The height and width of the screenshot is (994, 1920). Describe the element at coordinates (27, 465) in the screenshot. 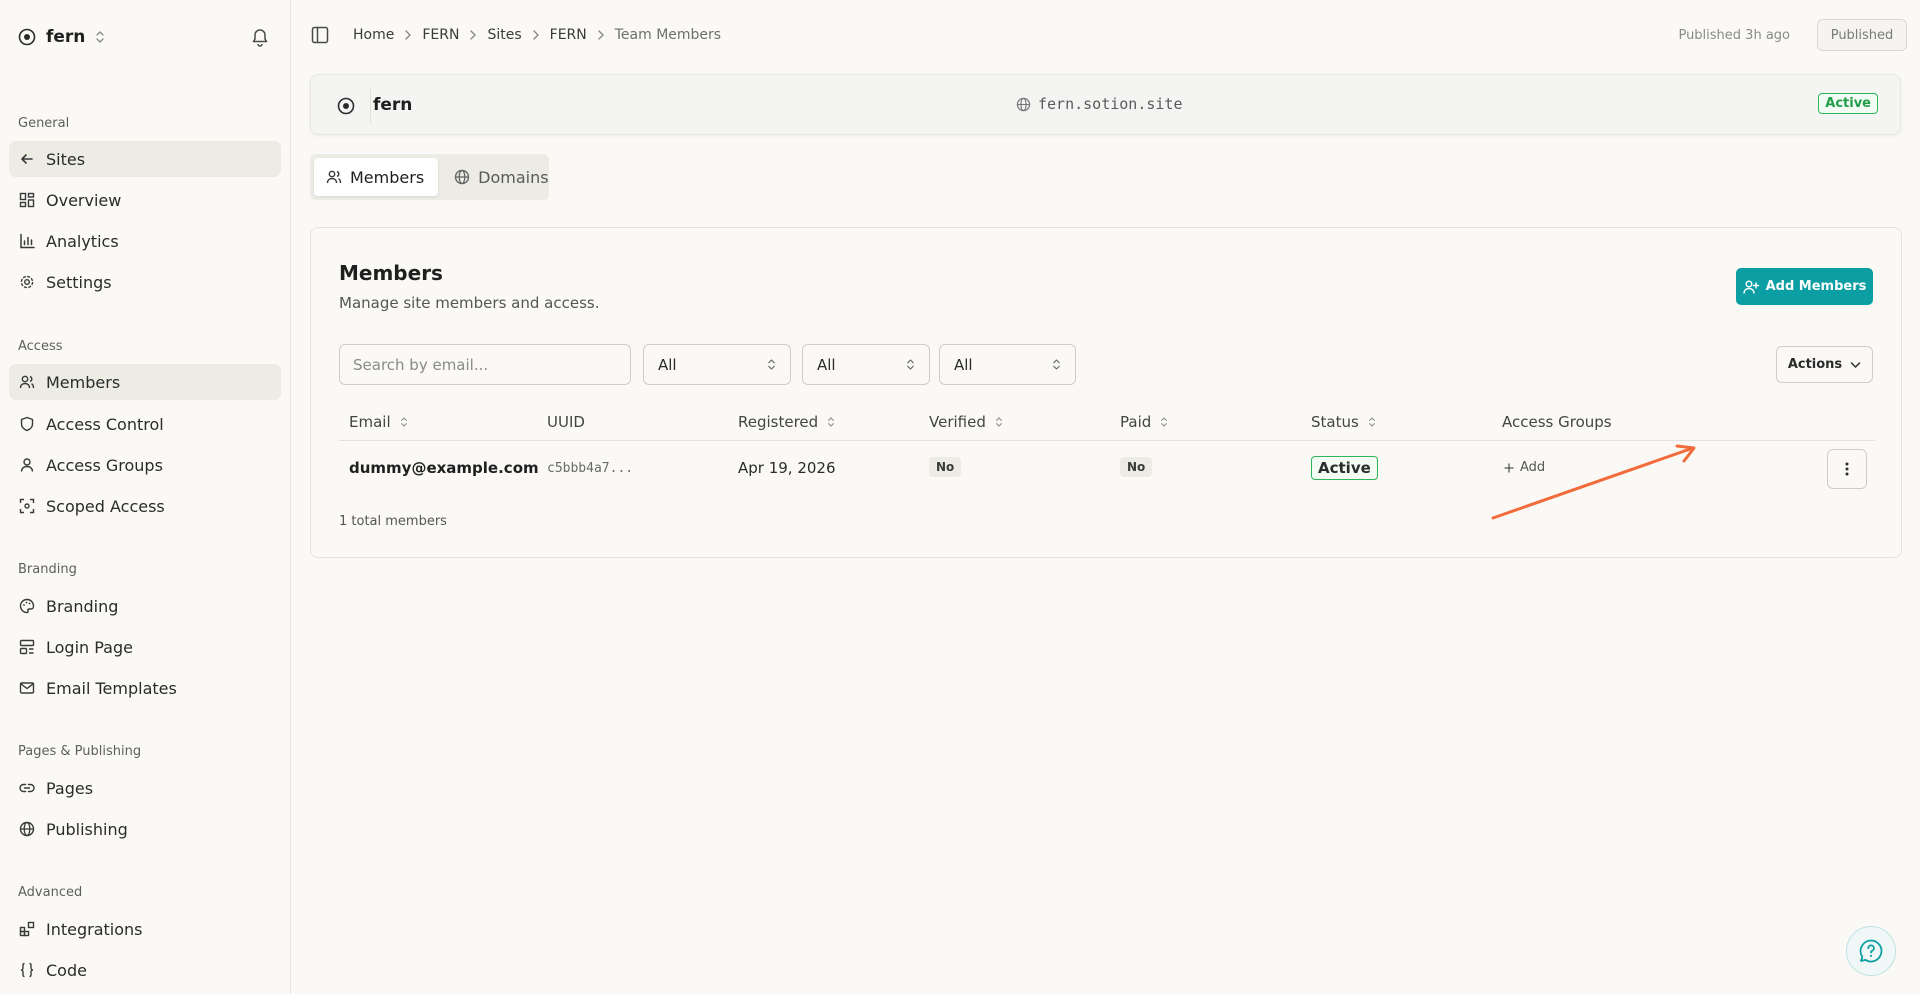

I see `user-icon` at that location.